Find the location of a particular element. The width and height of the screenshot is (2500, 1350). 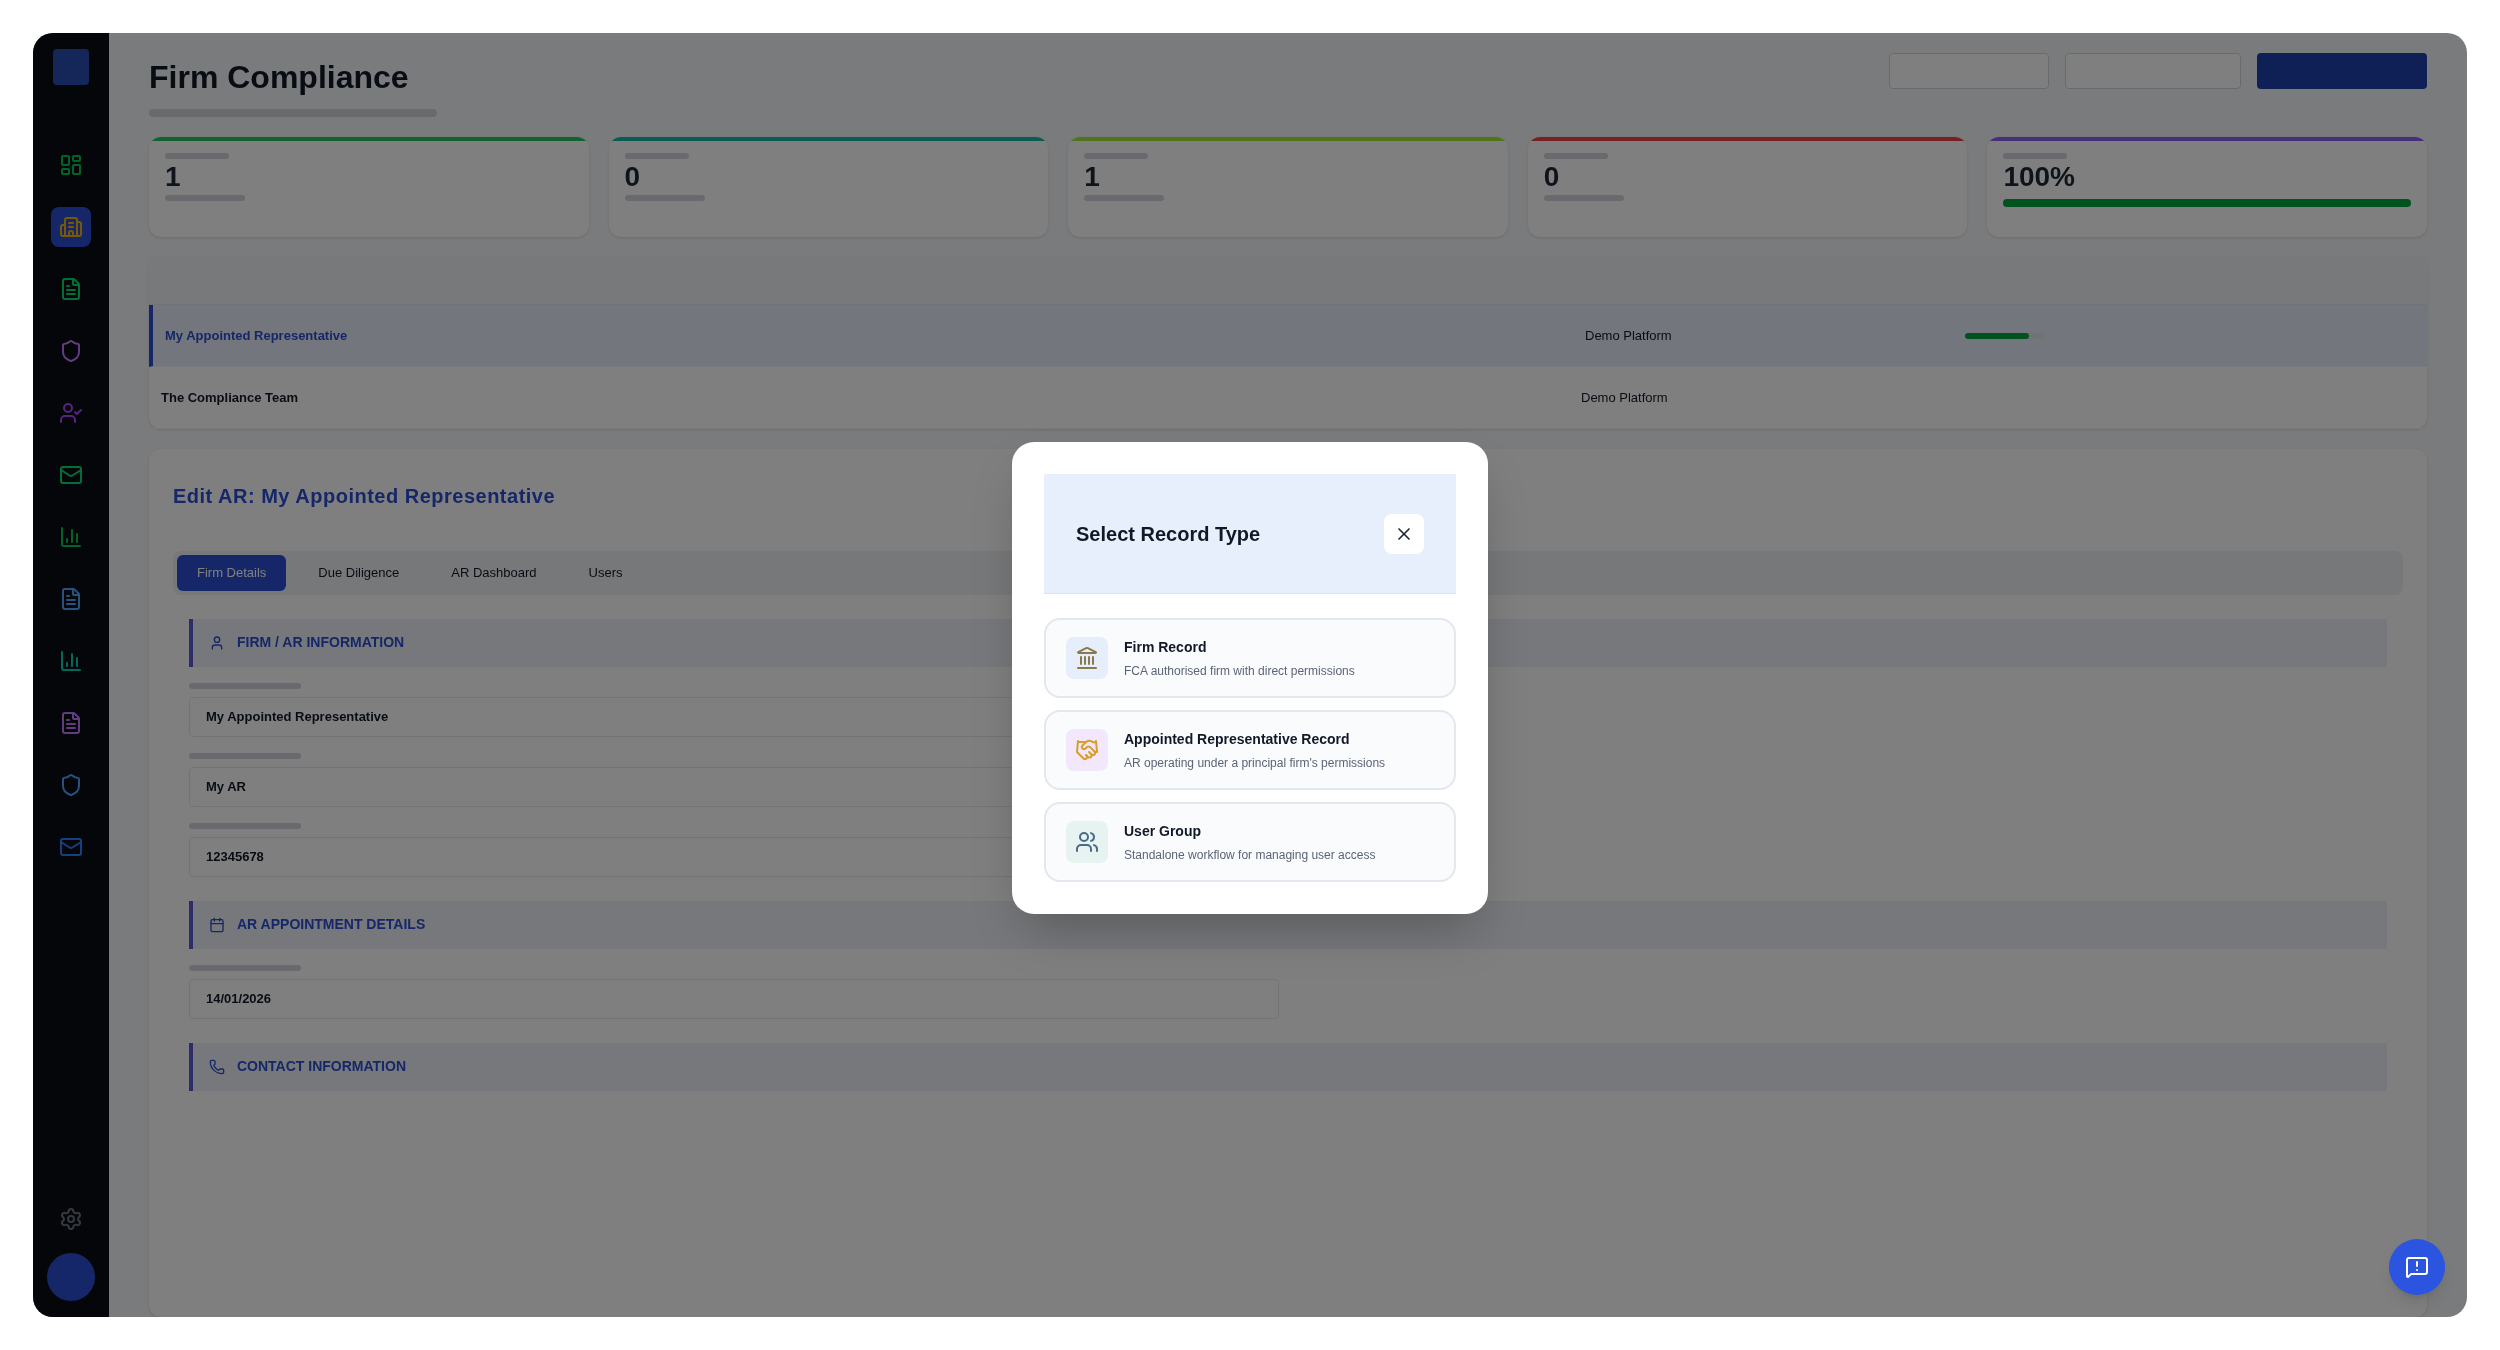

edit-title: Edit AR: My Appointed Representative is located at coordinates (365, 496).